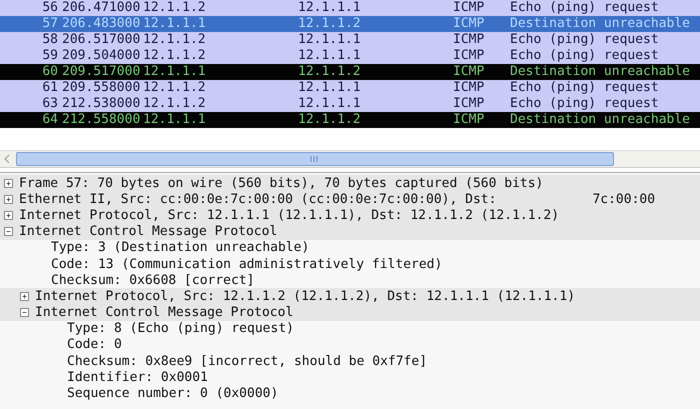  What do you see at coordinates (247, 361) in the screenshot?
I see `tree-item: Checksum: 0x8ee9 [incorrect, should be 0xf7fe]` at bounding box center [247, 361].